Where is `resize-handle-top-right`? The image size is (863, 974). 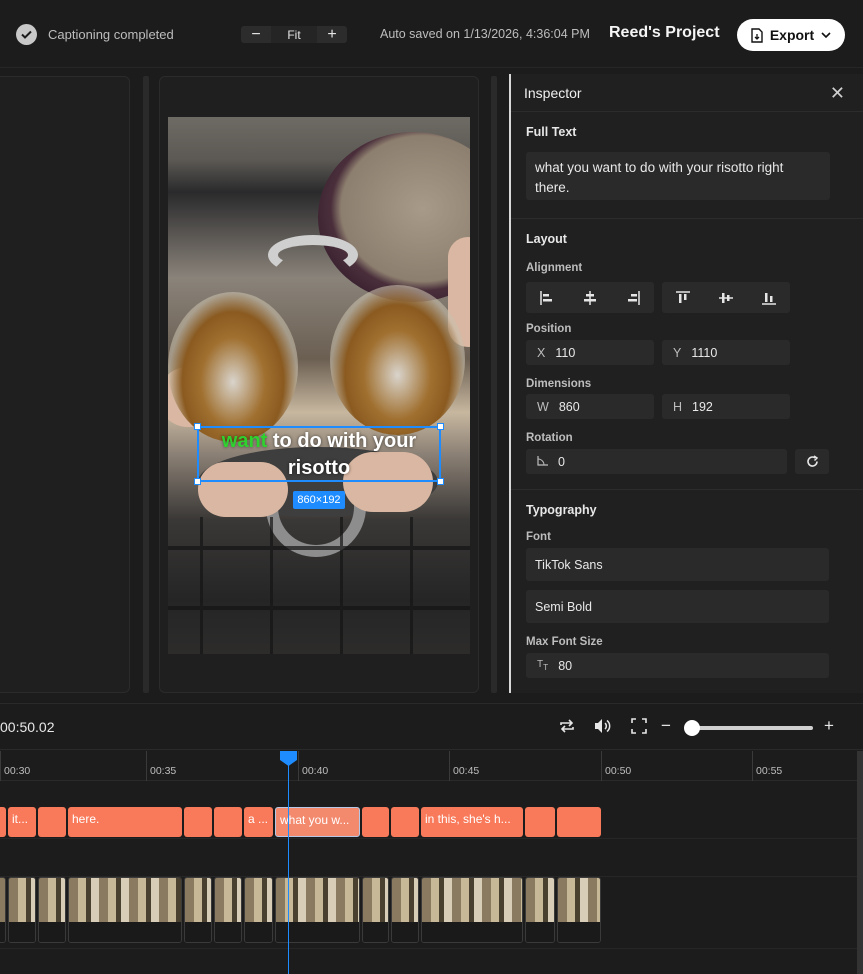 resize-handle-top-right is located at coordinates (440, 426).